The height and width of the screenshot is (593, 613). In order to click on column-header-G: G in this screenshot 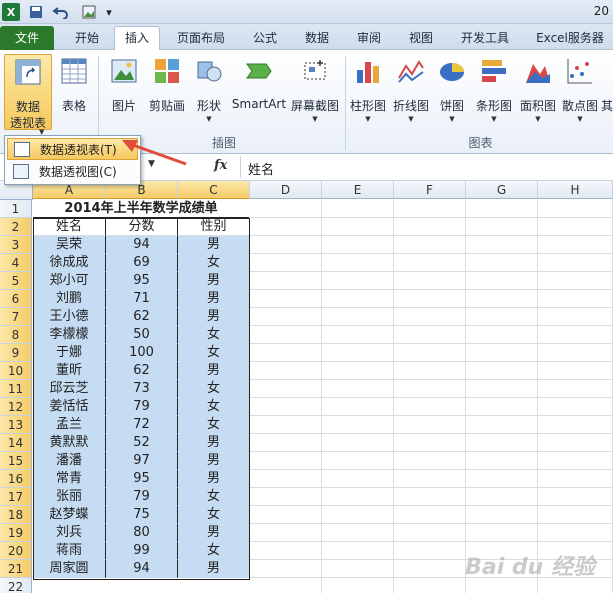, I will do `click(502, 190)`.